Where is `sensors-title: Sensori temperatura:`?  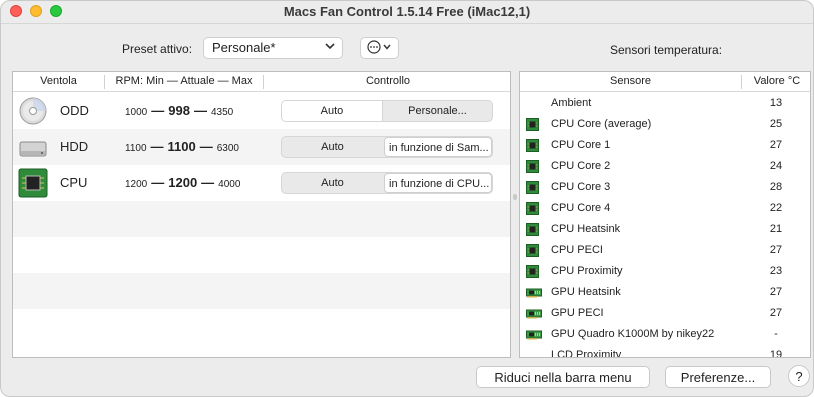
sensors-title: Sensori temperatura: is located at coordinates (666, 50).